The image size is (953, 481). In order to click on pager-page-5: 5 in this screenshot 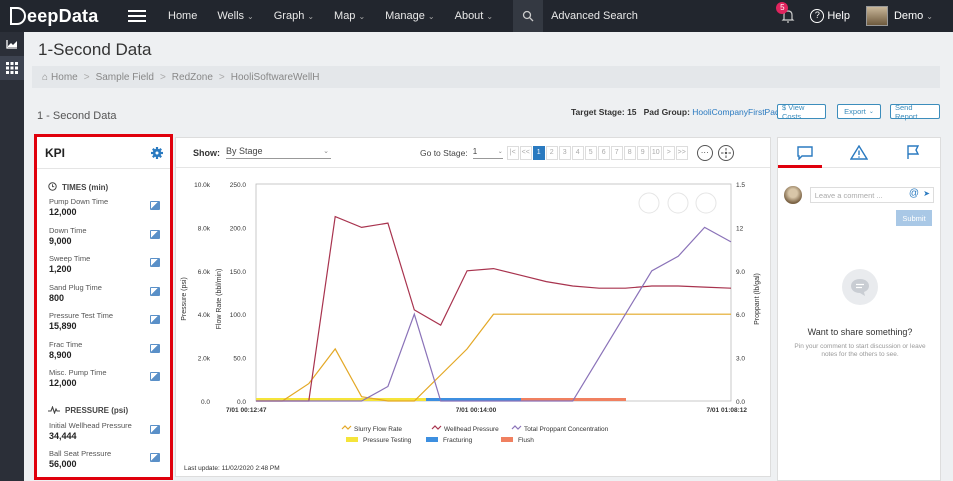, I will do `click(590, 152)`.